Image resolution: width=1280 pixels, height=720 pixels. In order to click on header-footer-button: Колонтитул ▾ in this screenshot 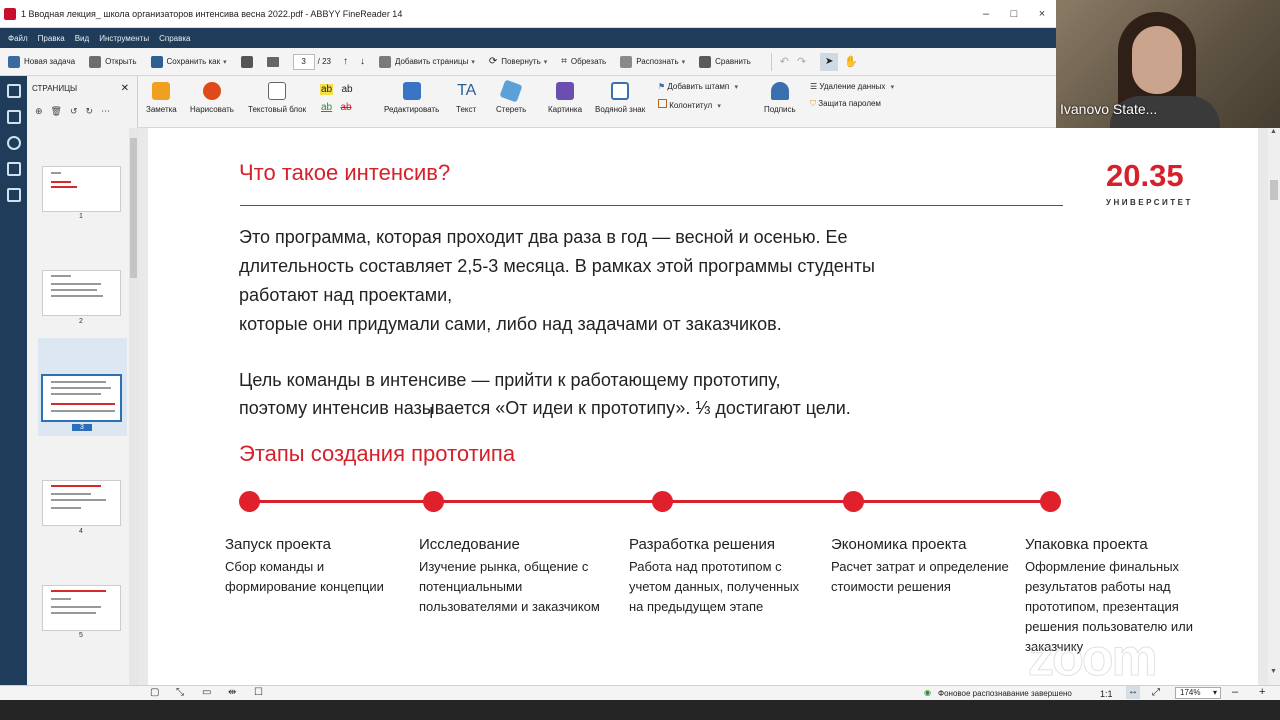, I will do `click(698, 104)`.